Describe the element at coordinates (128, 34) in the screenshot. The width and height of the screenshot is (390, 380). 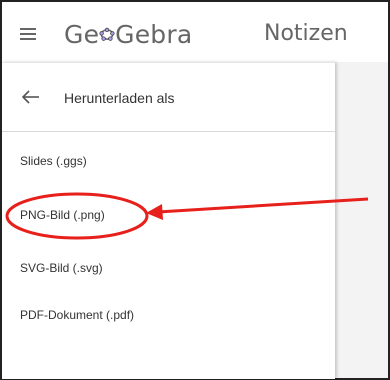
I see `geogebra-logo: Ge Gebra` at that location.